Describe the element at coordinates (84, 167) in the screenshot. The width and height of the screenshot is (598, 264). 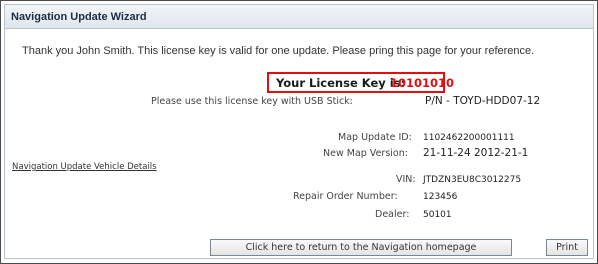
I see `vehicle-details-link: Navigation Update Vehicle Details` at that location.